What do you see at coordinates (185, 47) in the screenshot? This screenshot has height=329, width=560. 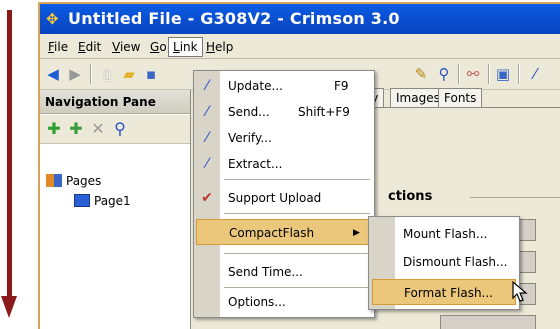 I see `menu-link: Link` at bounding box center [185, 47].